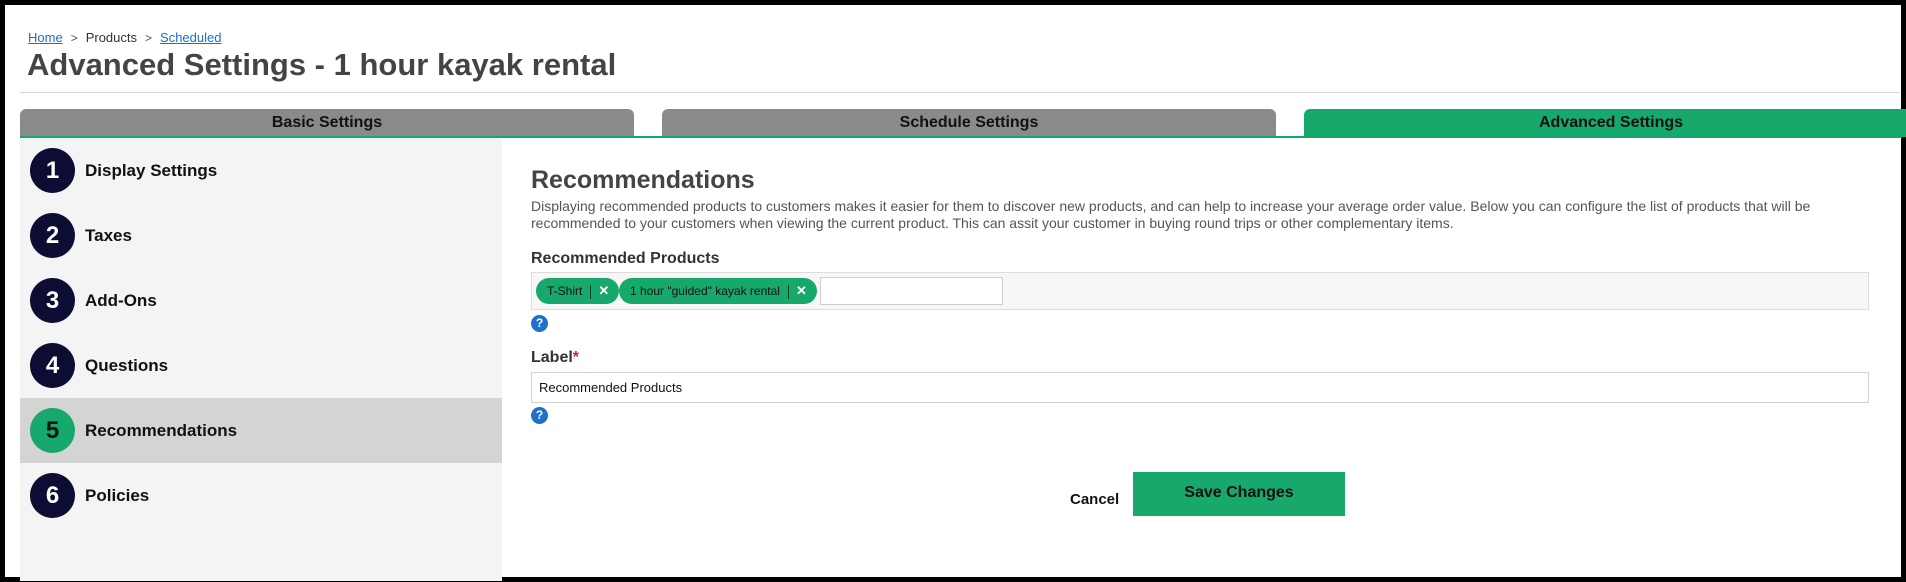  I want to click on label-input: Recommended Products, so click(1200, 387).